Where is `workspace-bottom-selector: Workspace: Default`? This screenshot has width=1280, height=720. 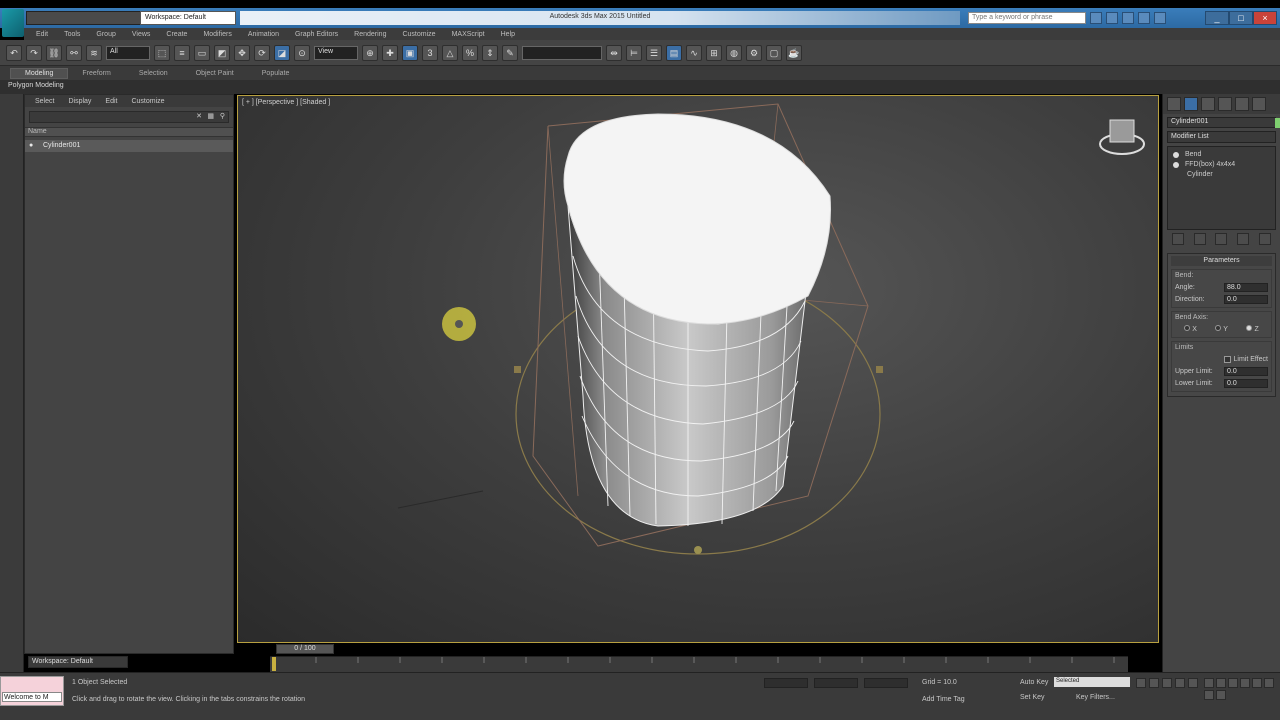 workspace-bottom-selector: Workspace: Default is located at coordinates (78, 662).